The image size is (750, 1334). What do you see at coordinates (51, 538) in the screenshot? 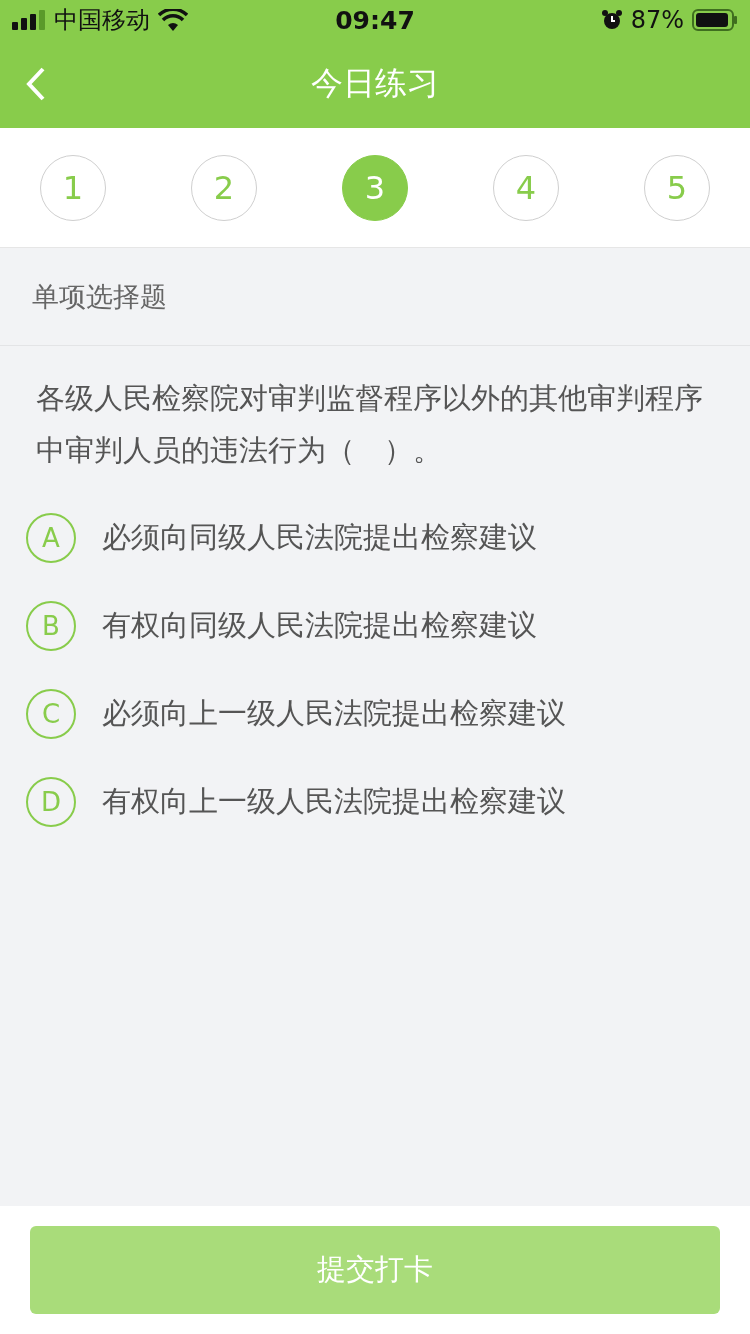
I see `option-letter: A` at bounding box center [51, 538].